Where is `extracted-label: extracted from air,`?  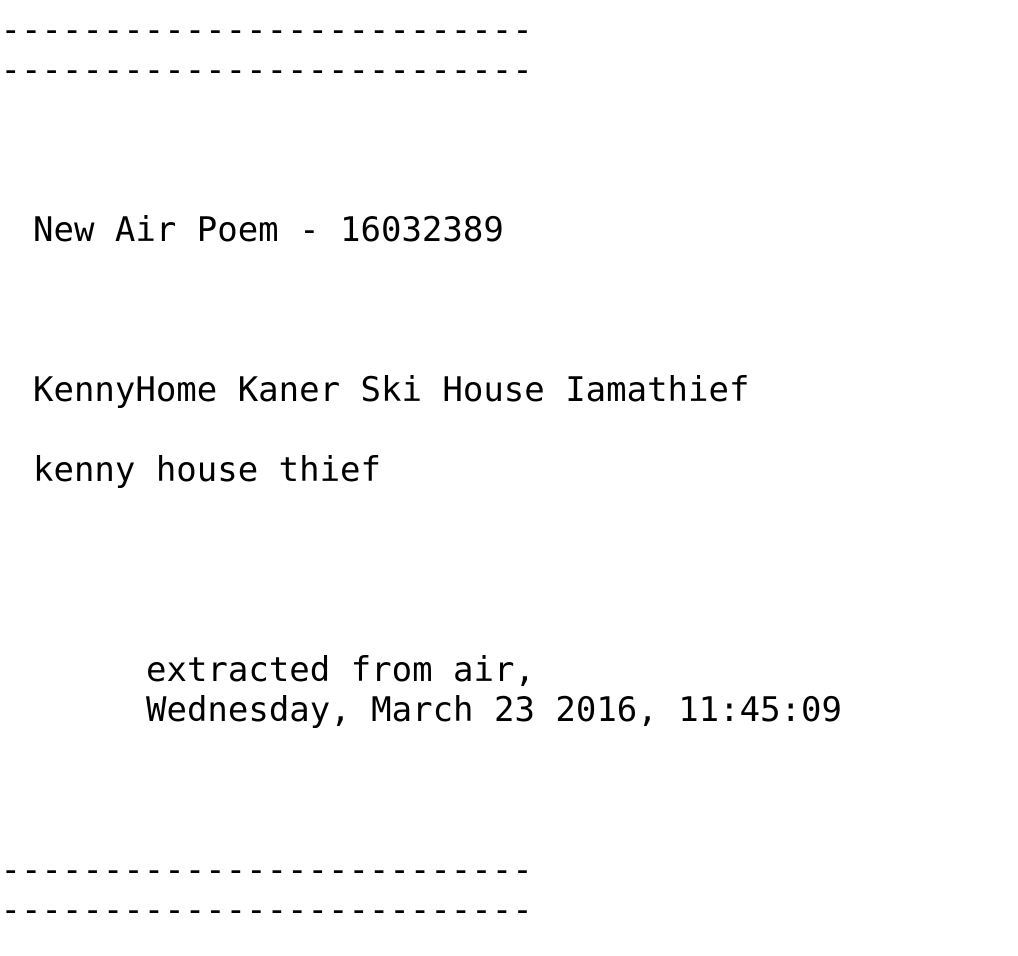 extracted-label: extracted from air, is located at coordinates (340, 670).